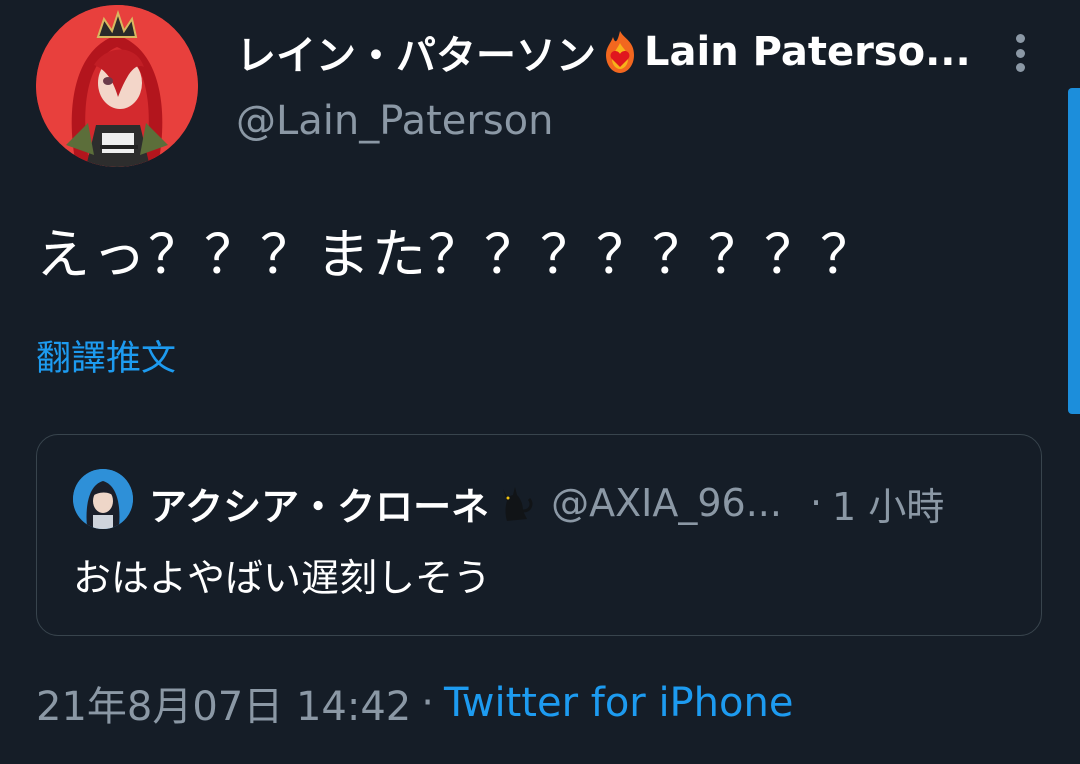 The width and height of the screenshot is (1080, 764). I want to click on quoted-author-avatar, so click(103, 499).